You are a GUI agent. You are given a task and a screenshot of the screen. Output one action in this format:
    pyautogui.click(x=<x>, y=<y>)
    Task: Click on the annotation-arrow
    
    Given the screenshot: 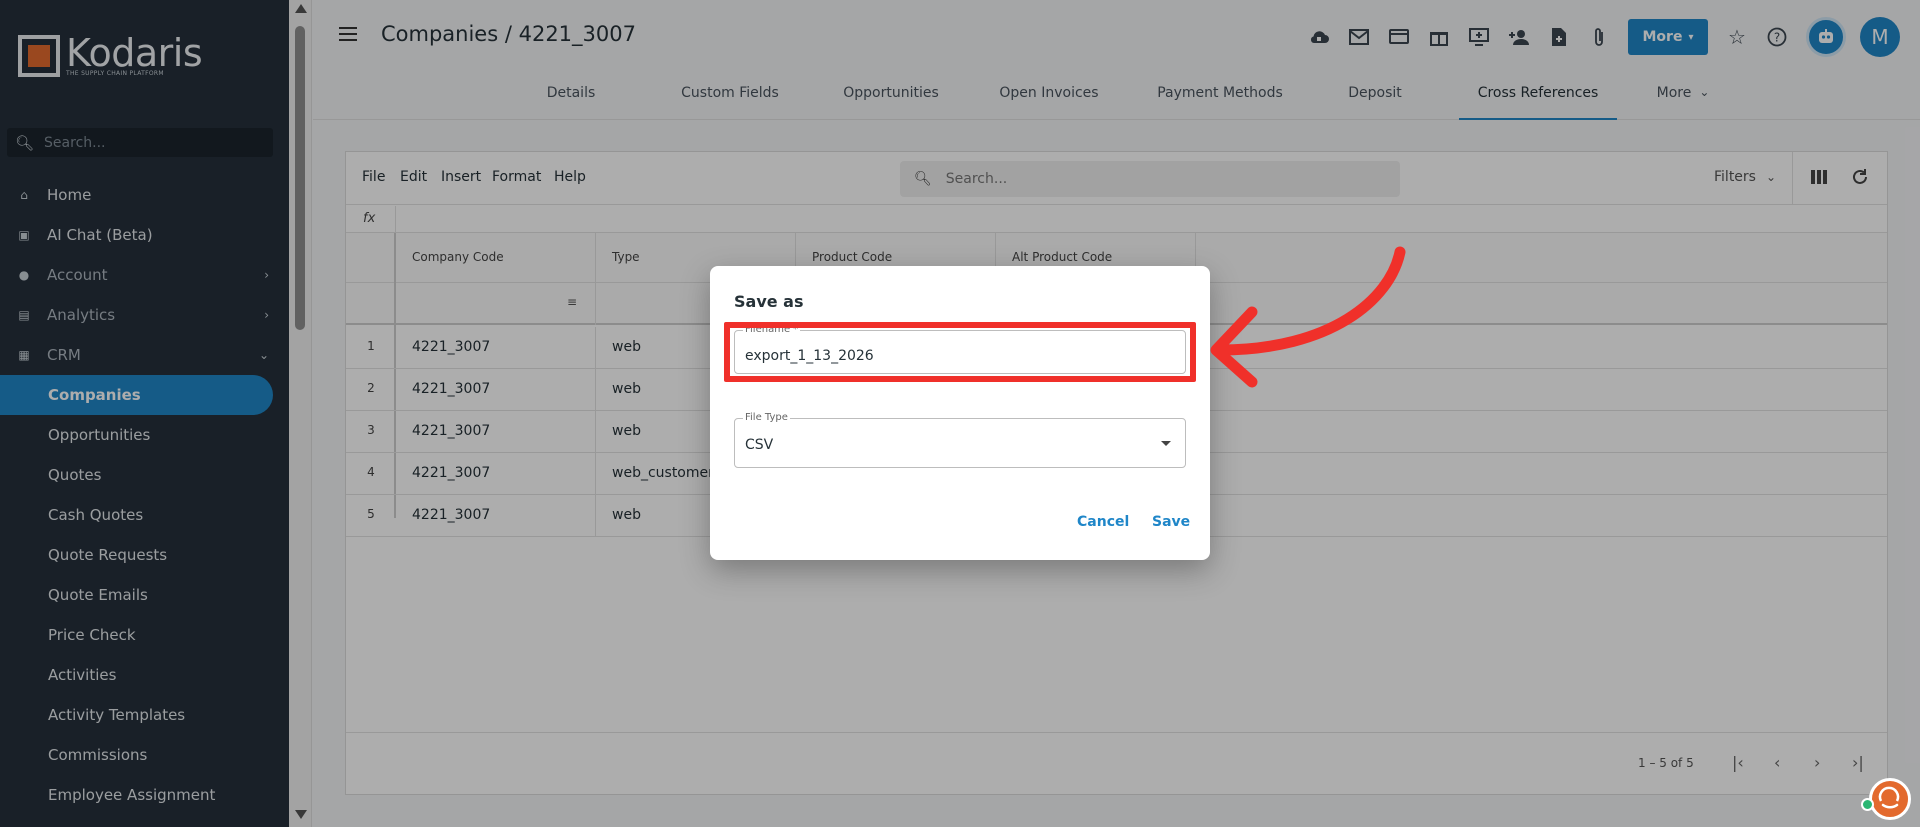 What is the action you would take?
    pyautogui.click(x=1308, y=317)
    